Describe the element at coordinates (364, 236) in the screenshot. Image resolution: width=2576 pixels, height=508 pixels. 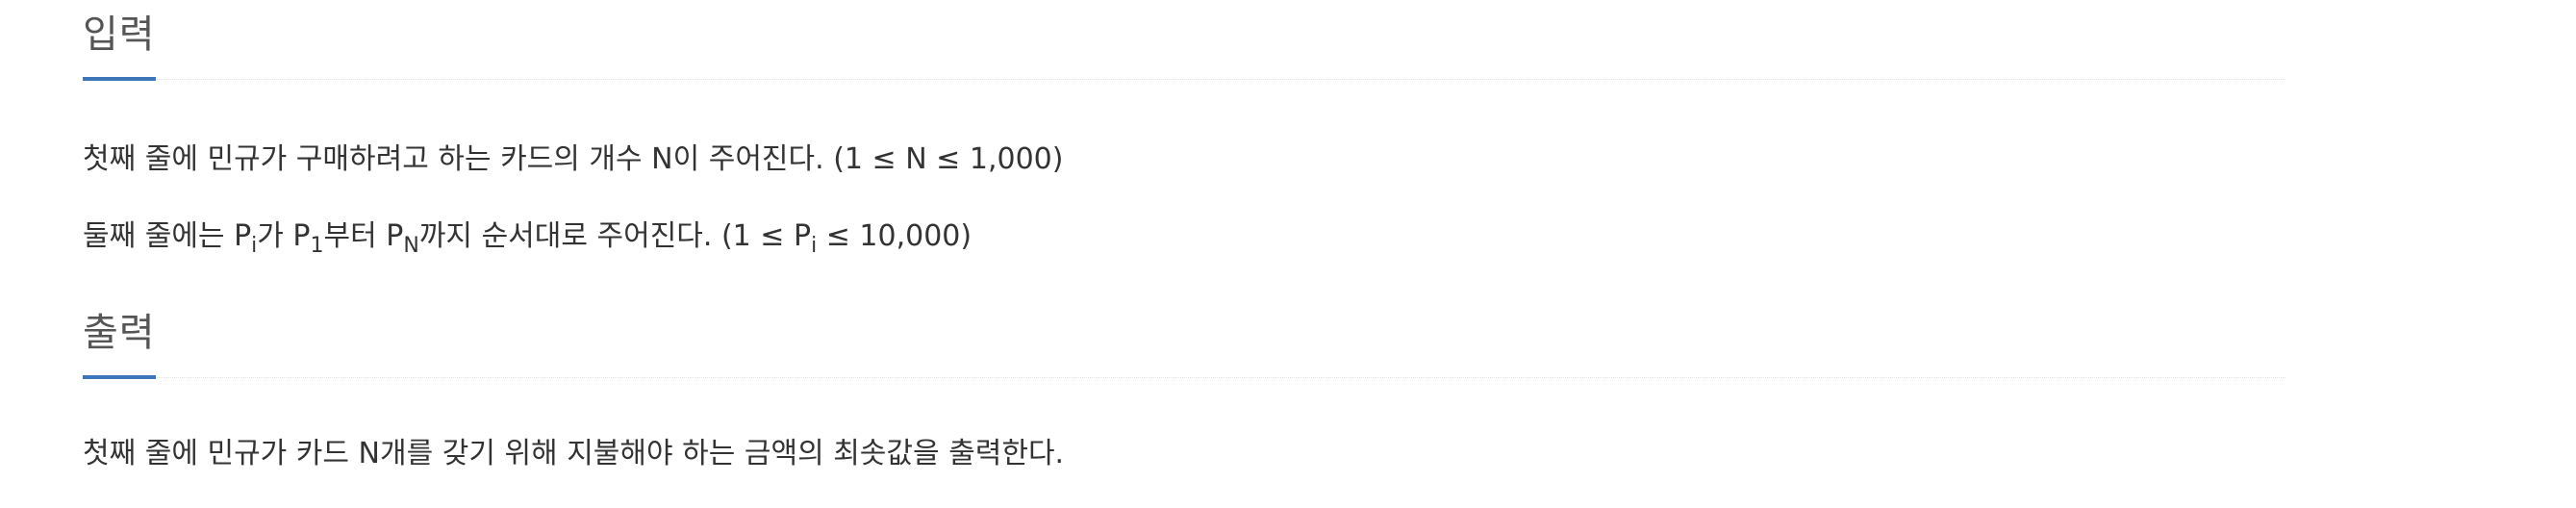
I see `input-line-2-text: 부터 P` at that location.